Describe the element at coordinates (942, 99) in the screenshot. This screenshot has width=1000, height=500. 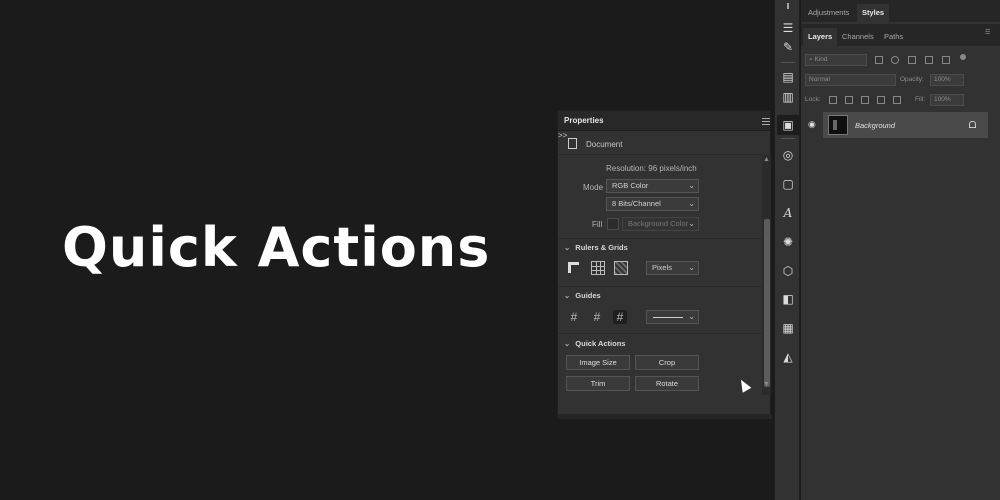
I see `fill-value: 100%` at that location.